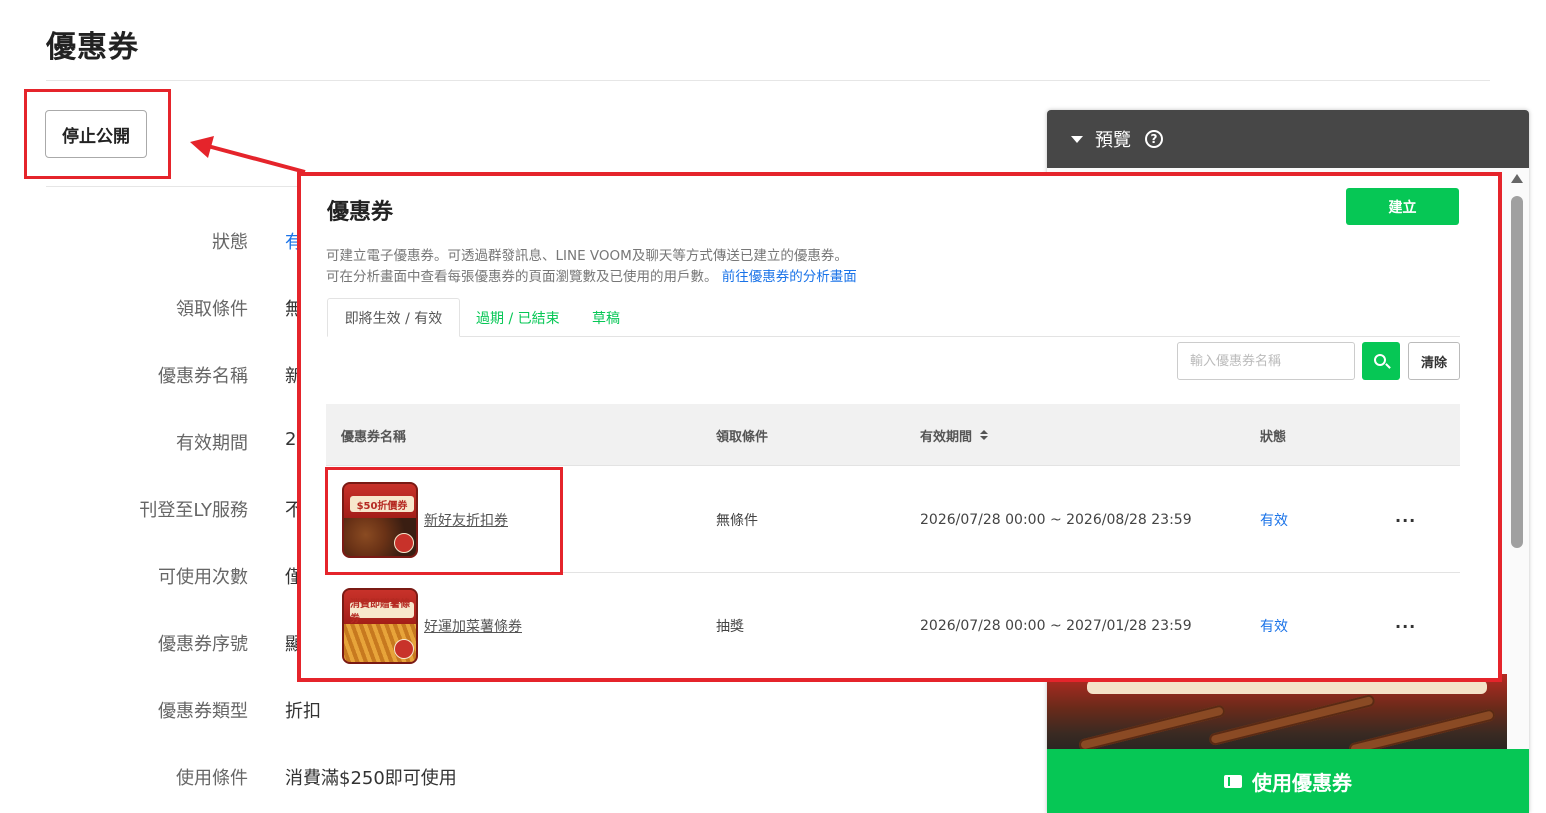 This screenshot has width=1546, height=813. What do you see at coordinates (1302, 782) in the screenshot?
I see `use-coupon-label: 使用優惠券` at bounding box center [1302, 782].